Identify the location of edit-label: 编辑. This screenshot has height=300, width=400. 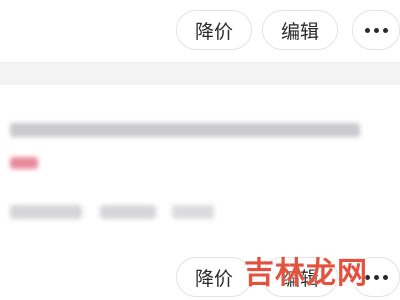
(299, 31).